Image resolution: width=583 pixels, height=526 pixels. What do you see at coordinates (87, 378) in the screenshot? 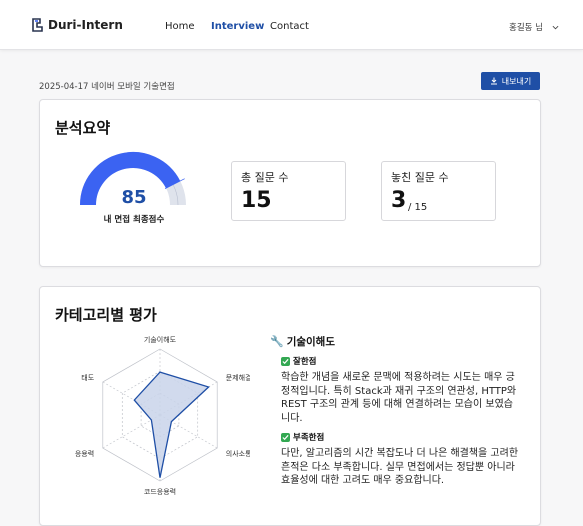
I see `radar-axis-label: 태도` at bounding box center [87, 378].